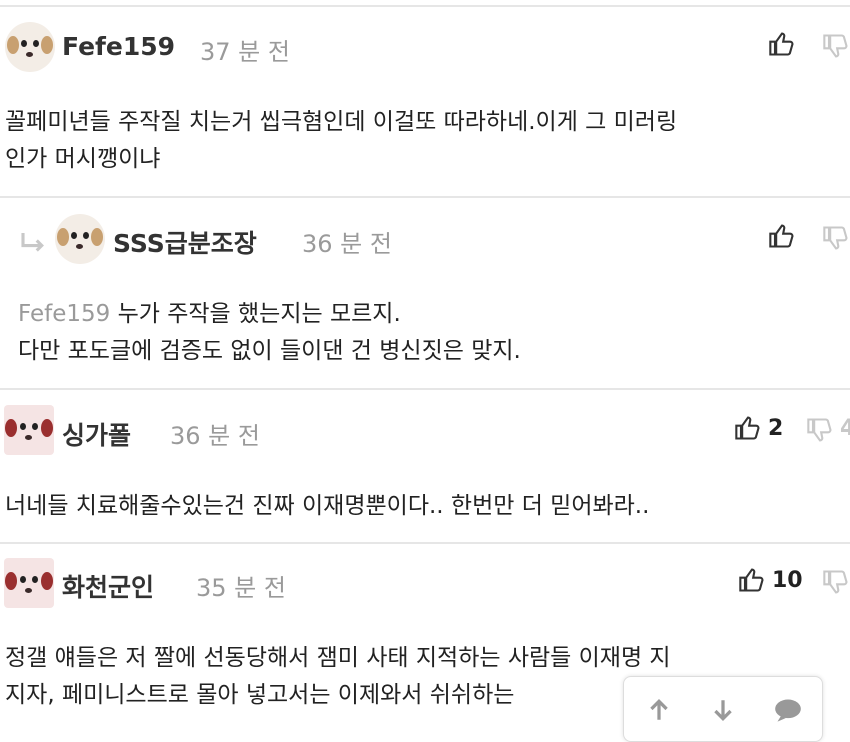 The height and width of the screenshot is (742, 850). What do you see at coordinates (659, 710) in the screenshot?
I see `arrow-up-icon` at bounding box center [659, 710].